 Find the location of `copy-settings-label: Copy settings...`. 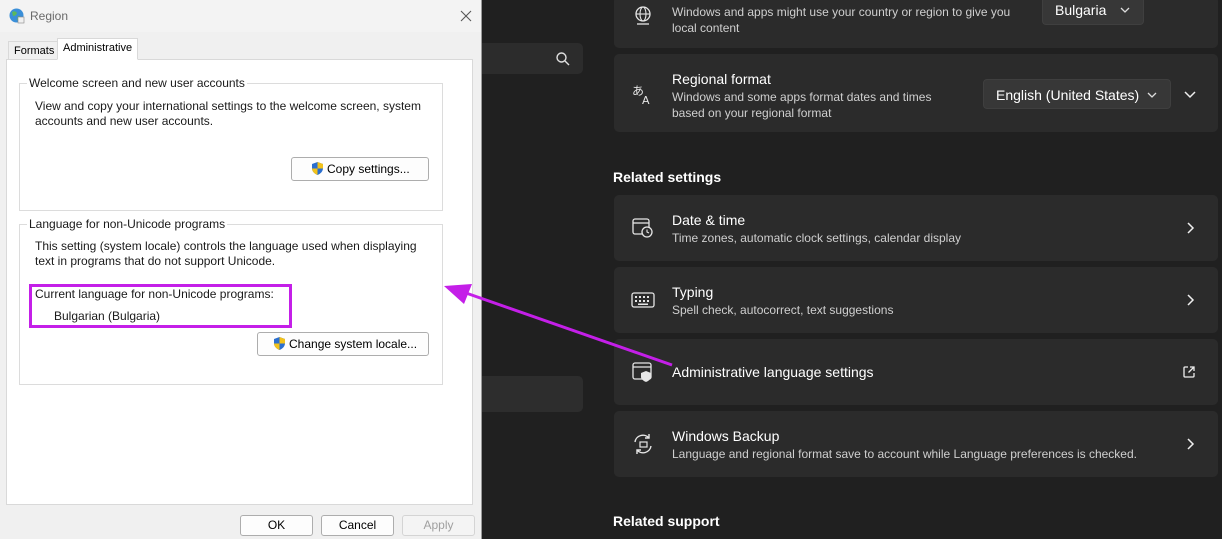

copy-settings-label: Copy settings... is located at coordinates (368, 169).